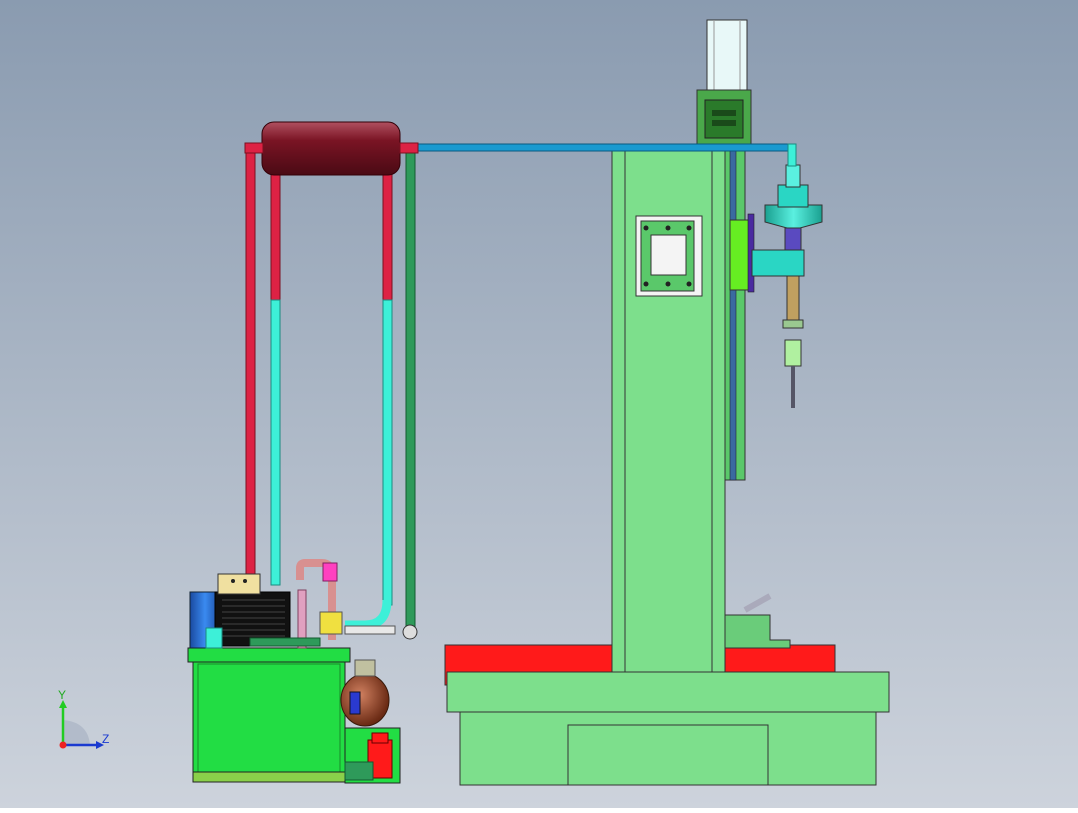 The width and height of the screenshot is (1078, 813). I want to click on suction-pipe, so click(285, 642).